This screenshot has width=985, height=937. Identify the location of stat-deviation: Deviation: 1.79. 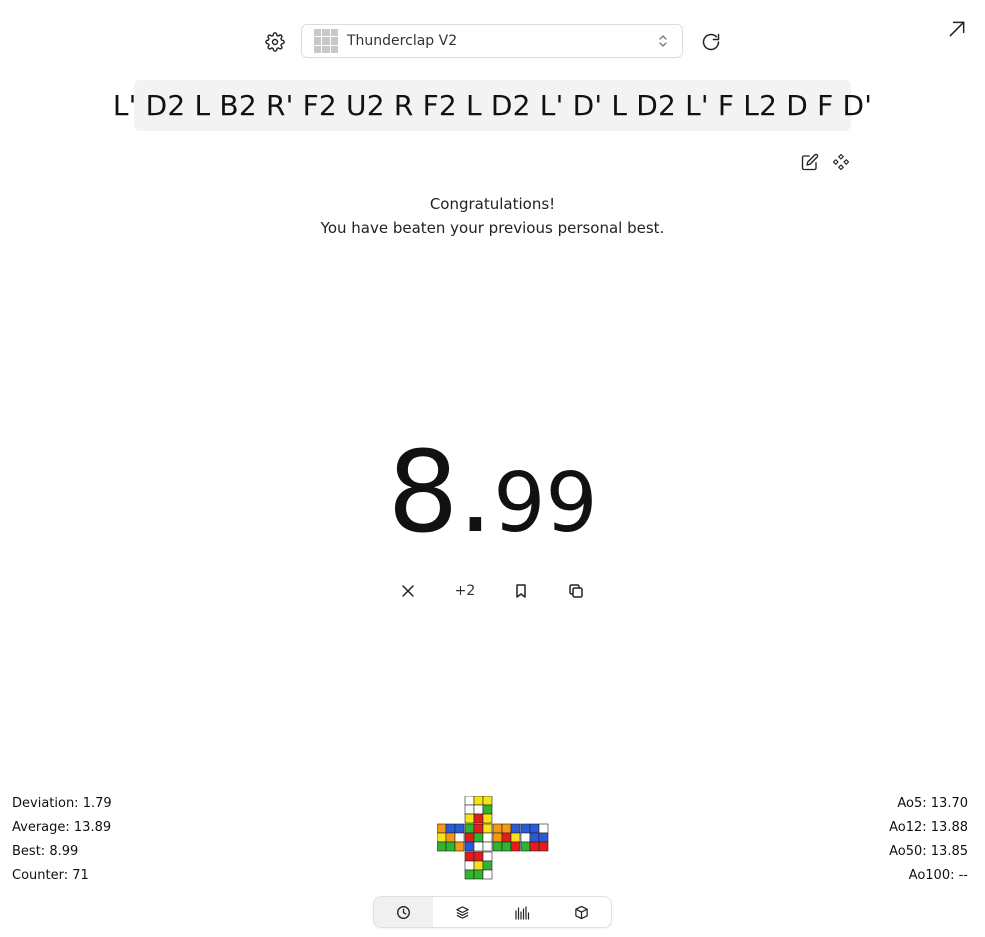
(62, 803).